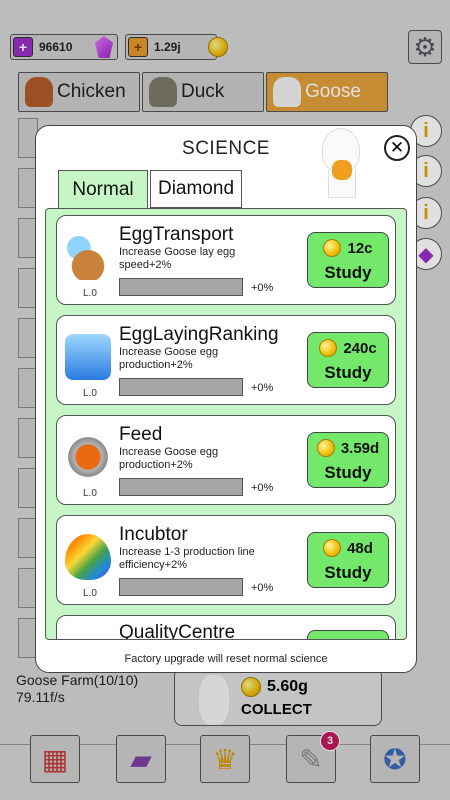  I want to click on study-button: 3.59d Study, so click(348, 460).